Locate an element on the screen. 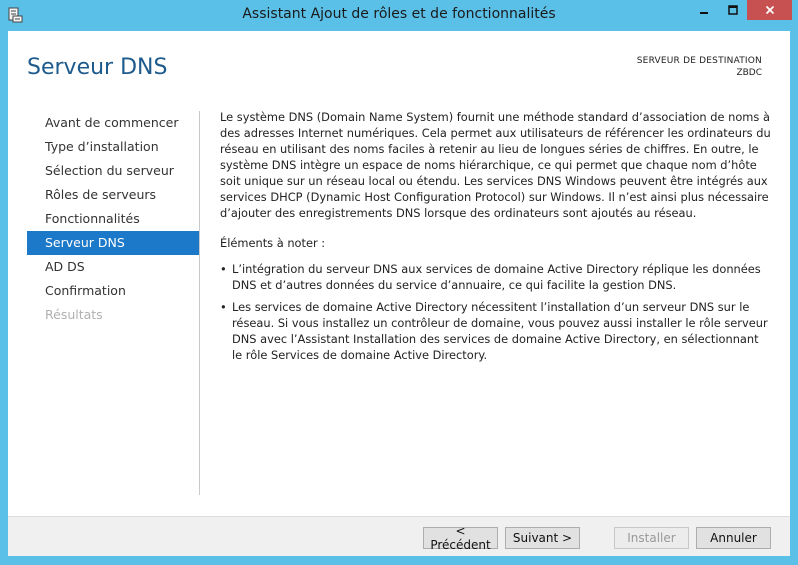  destination-server-name: ZBDC is located at coordinates (749, 73).